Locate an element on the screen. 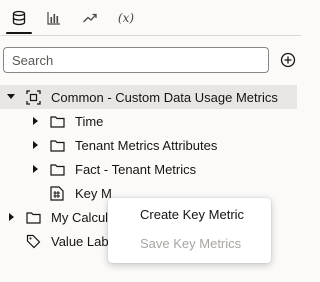 Image resolution: width=320 pixels, height=282 pixels. context-menu: Create Key Metric Save Key Metrics is located at coordinates (189, 230).